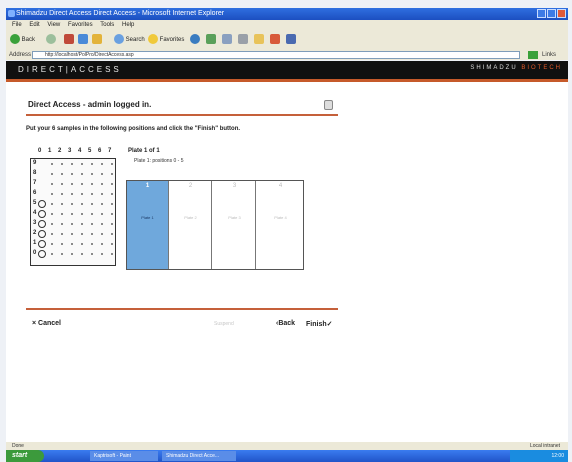  I want to click on go-button, so click(533, 55).